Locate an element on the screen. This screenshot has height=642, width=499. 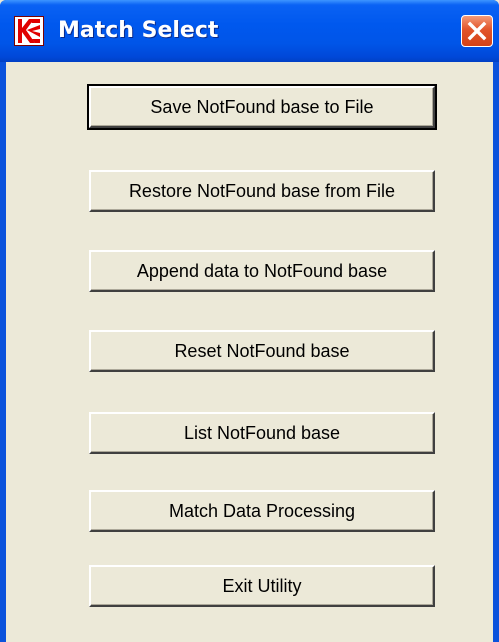
match-data-processing-button: Match Data Processing is located at coordinates (262, 511).